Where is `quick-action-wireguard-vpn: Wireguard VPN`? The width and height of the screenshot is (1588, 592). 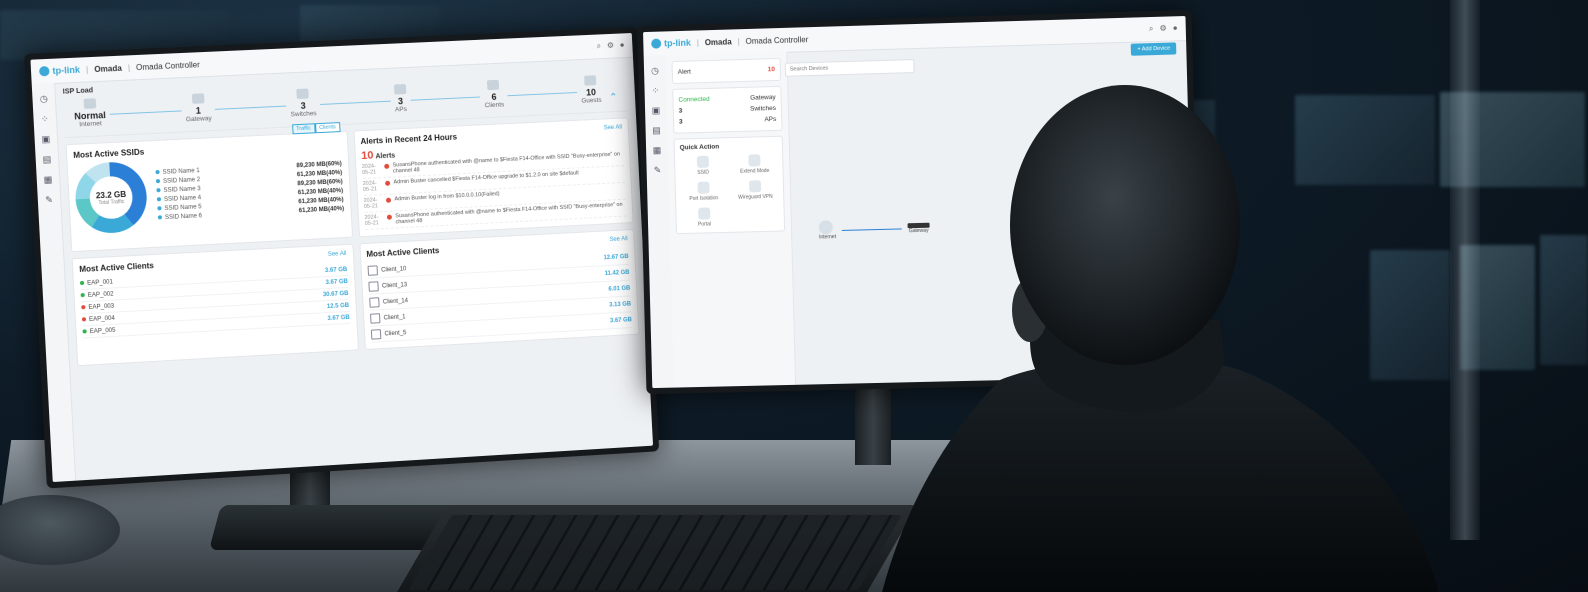 quick-action-wireguard-vpn: Wireguard VPN is located at coordinates (755, 190).